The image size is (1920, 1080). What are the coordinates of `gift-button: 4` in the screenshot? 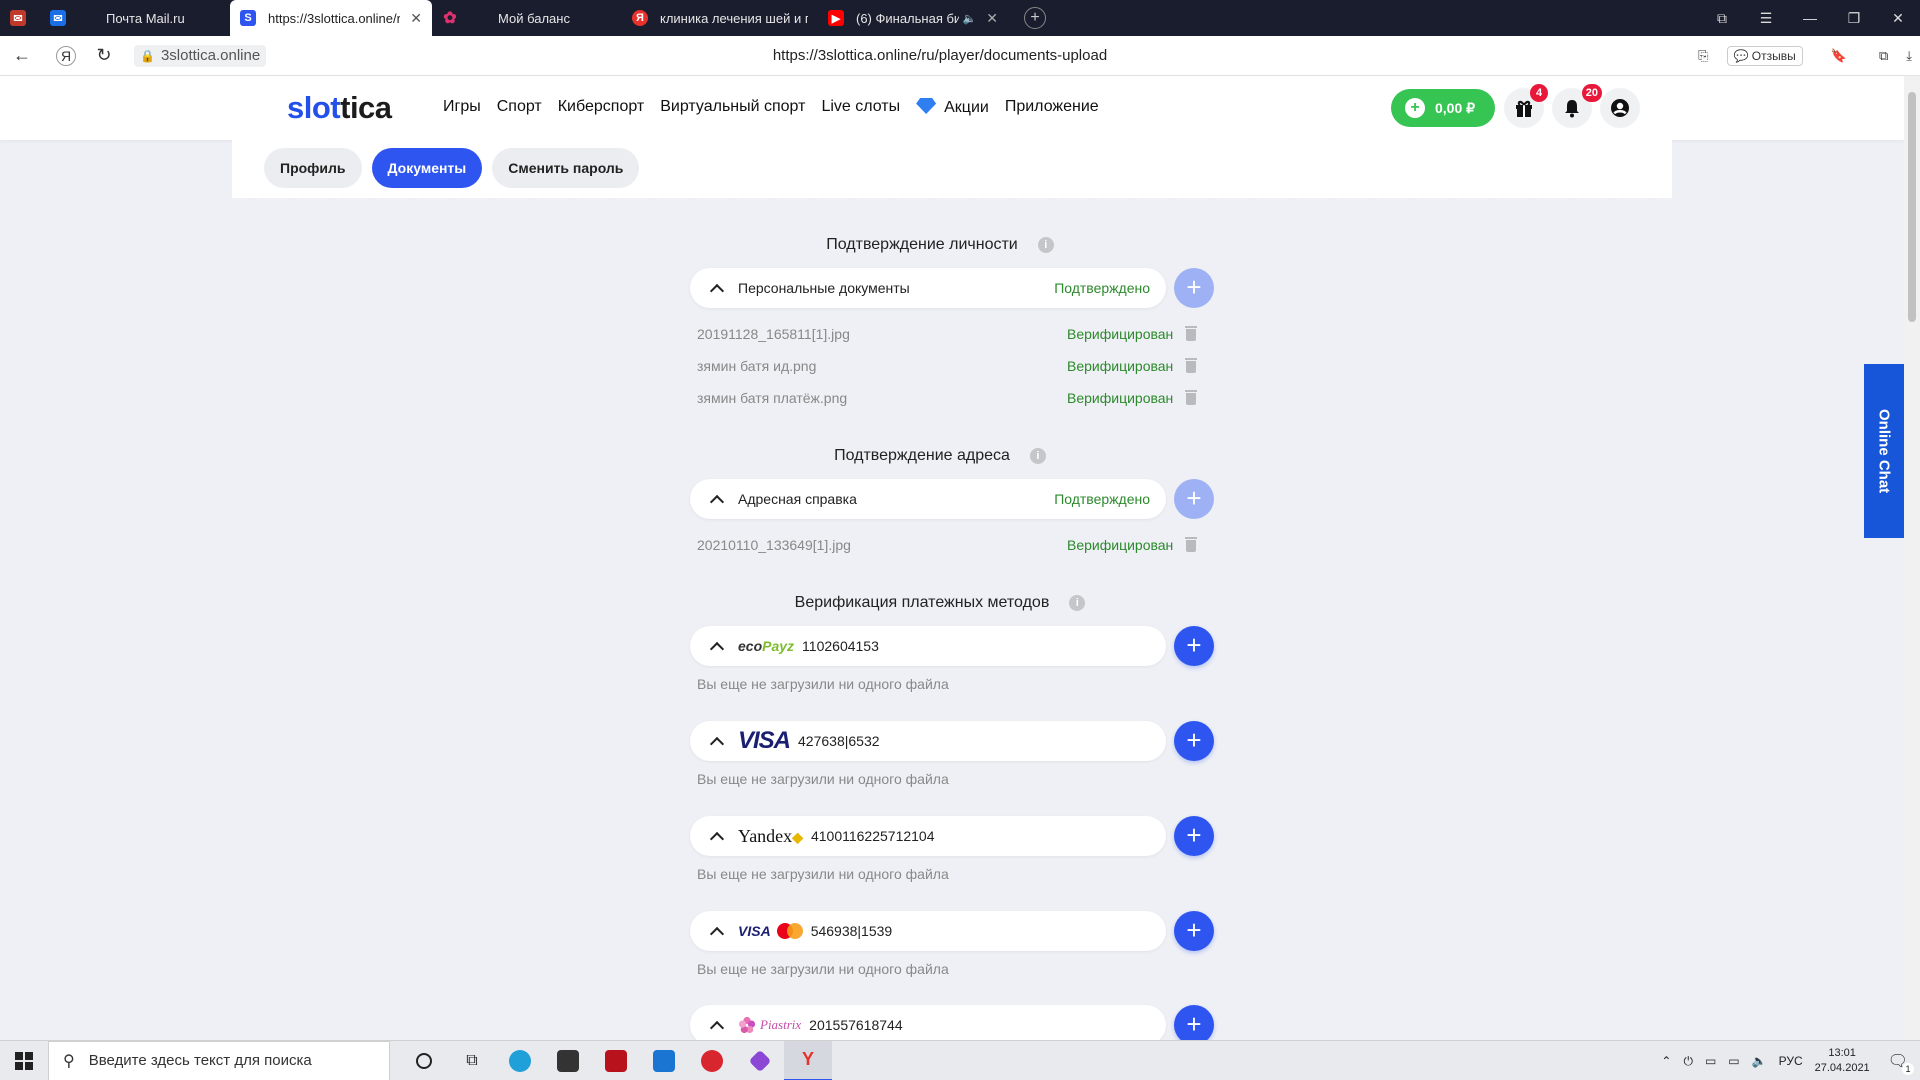 It's located at (1526, 106).